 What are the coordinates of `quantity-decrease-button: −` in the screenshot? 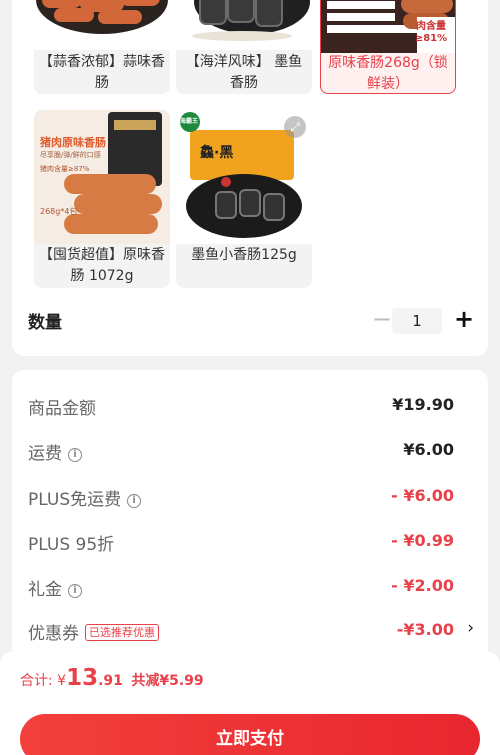 It's located at (382, 320).